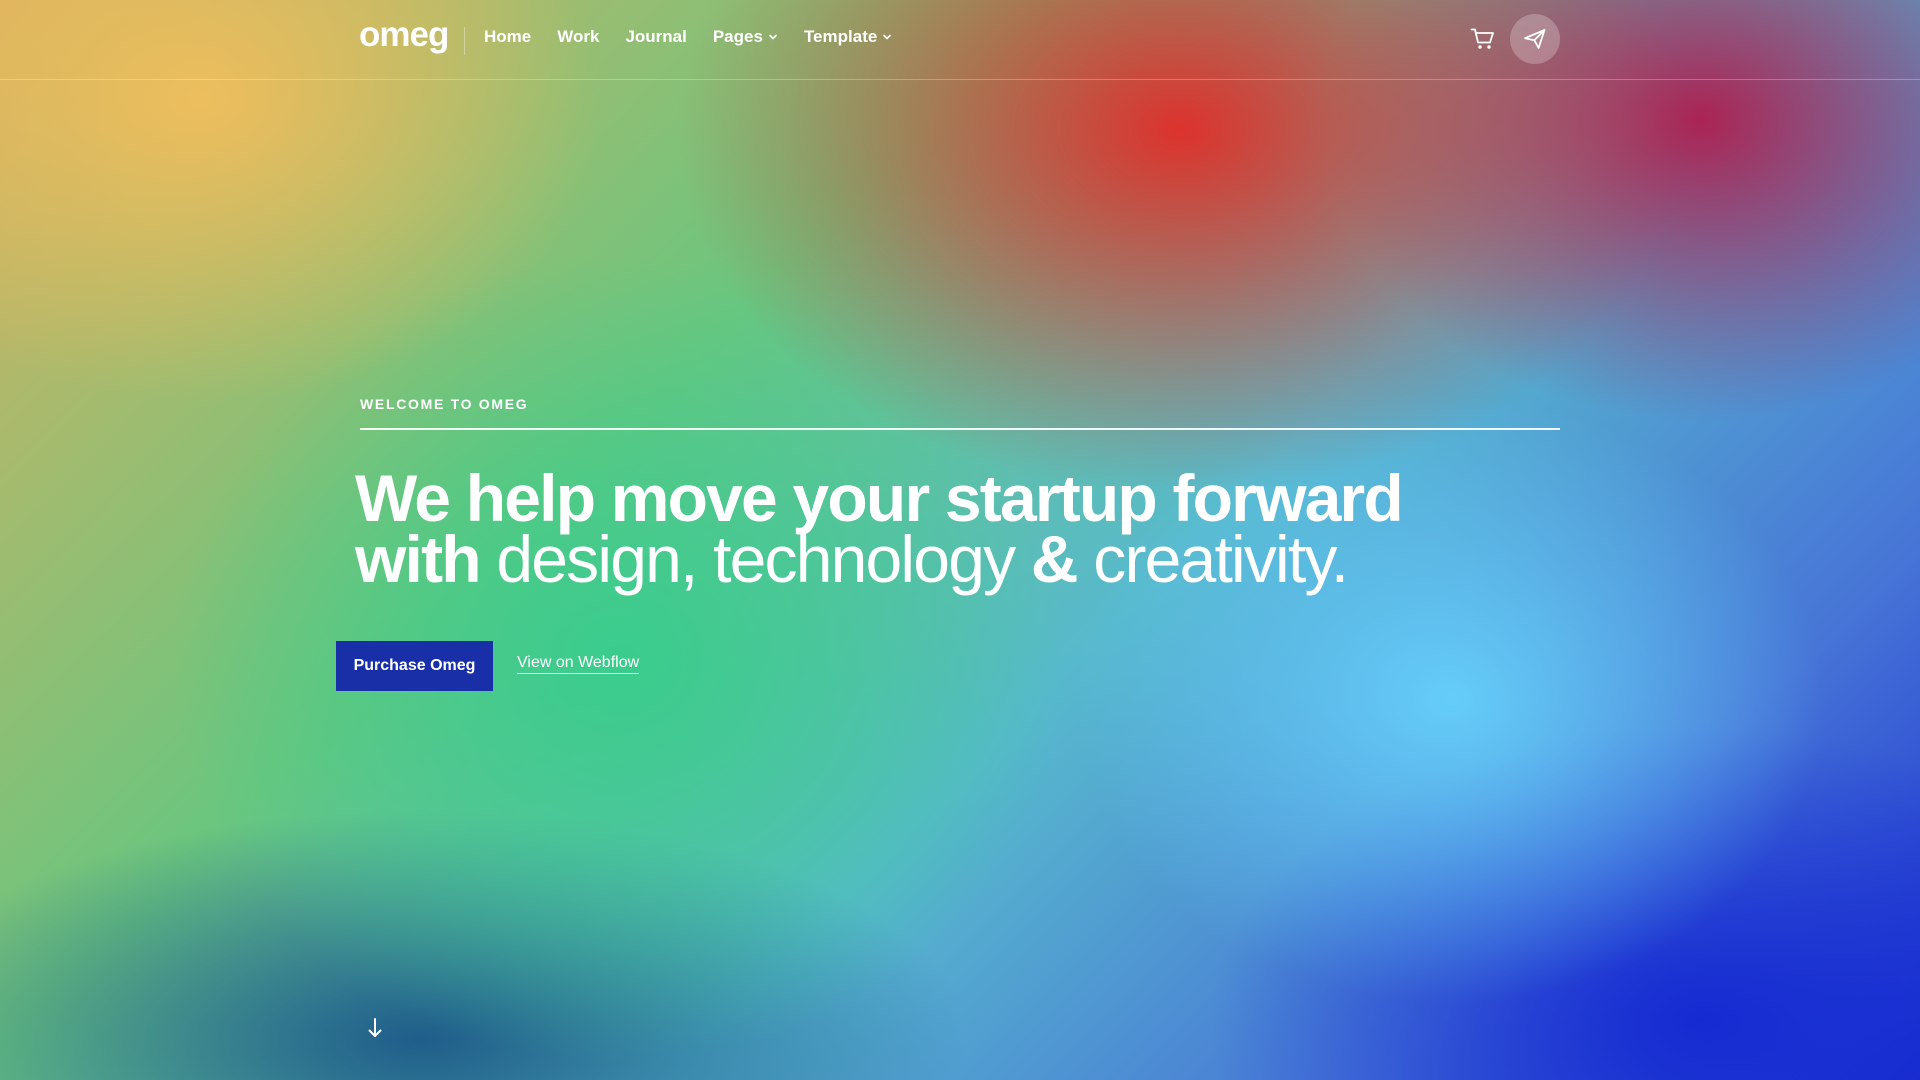  I want to click on hero-title-line-2: with design, technology & creativity., so click(878, 559).